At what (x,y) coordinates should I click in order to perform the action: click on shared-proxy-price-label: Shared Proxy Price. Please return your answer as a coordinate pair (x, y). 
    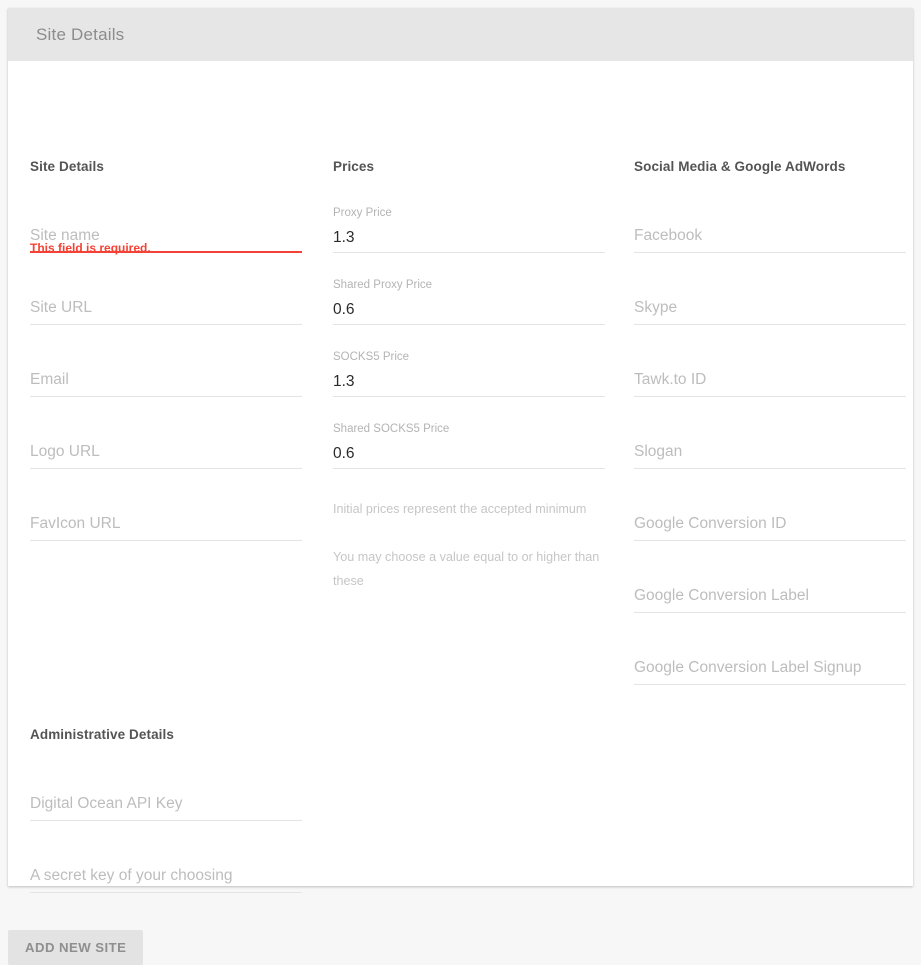
    Looking at the image, I should click on (383, 285).